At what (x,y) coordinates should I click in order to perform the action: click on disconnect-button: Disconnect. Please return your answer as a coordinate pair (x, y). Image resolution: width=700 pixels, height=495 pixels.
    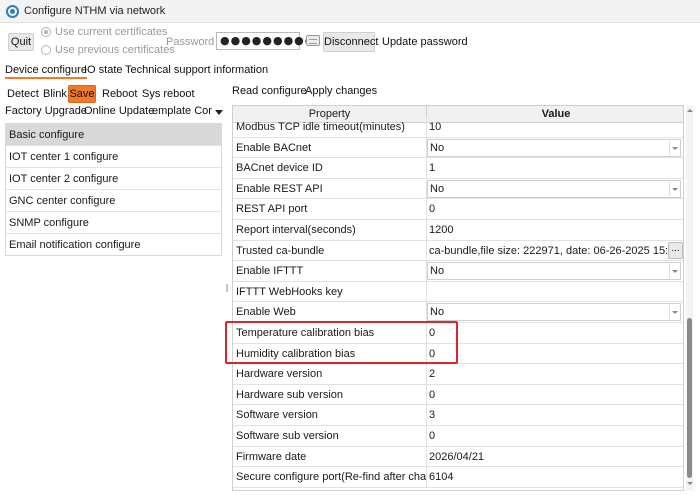
    Looking at the image, I should click on (350, 42).